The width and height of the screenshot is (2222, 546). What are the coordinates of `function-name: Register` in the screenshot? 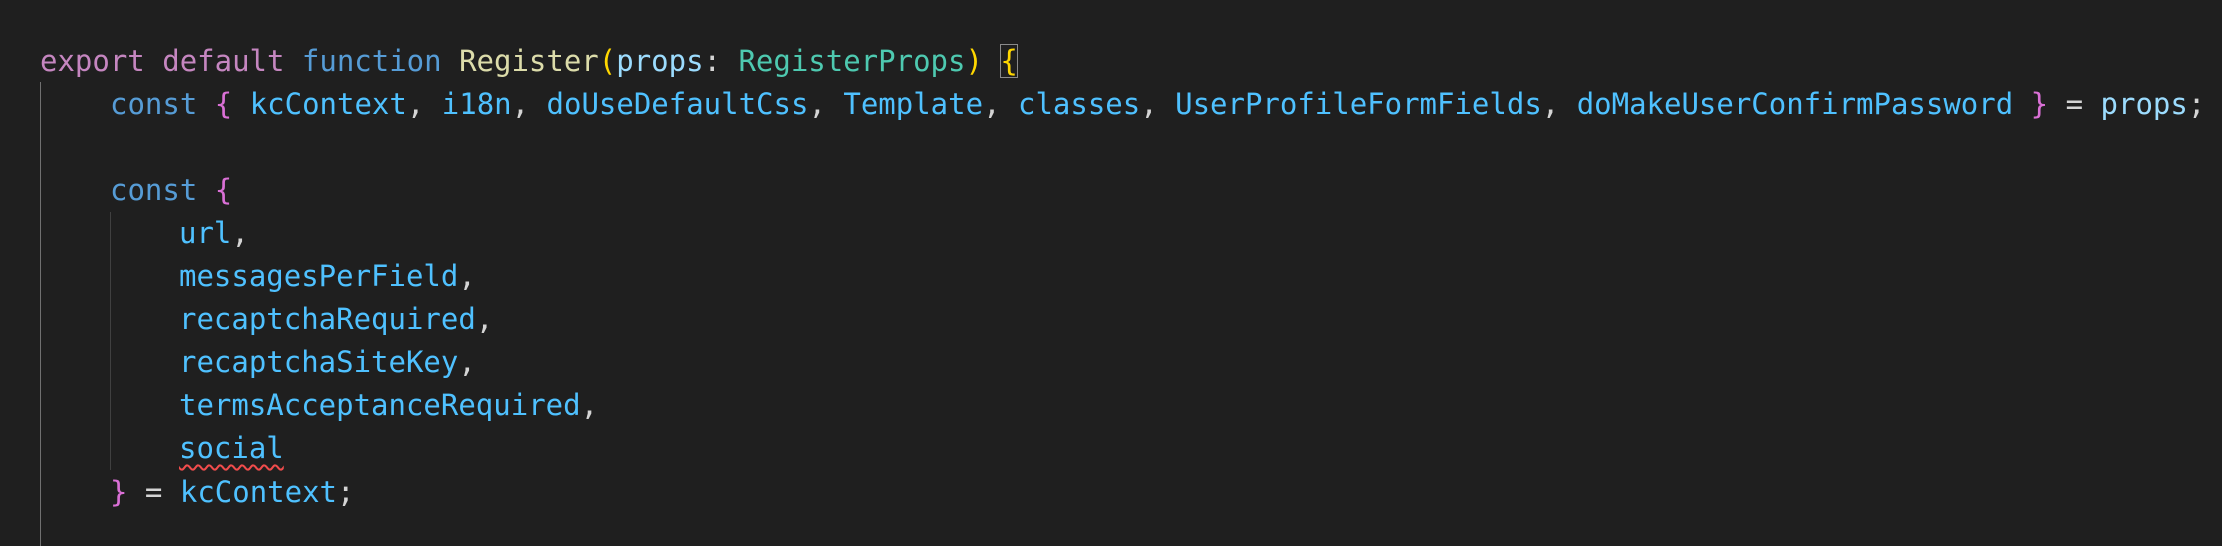 It's located at (529, 61).